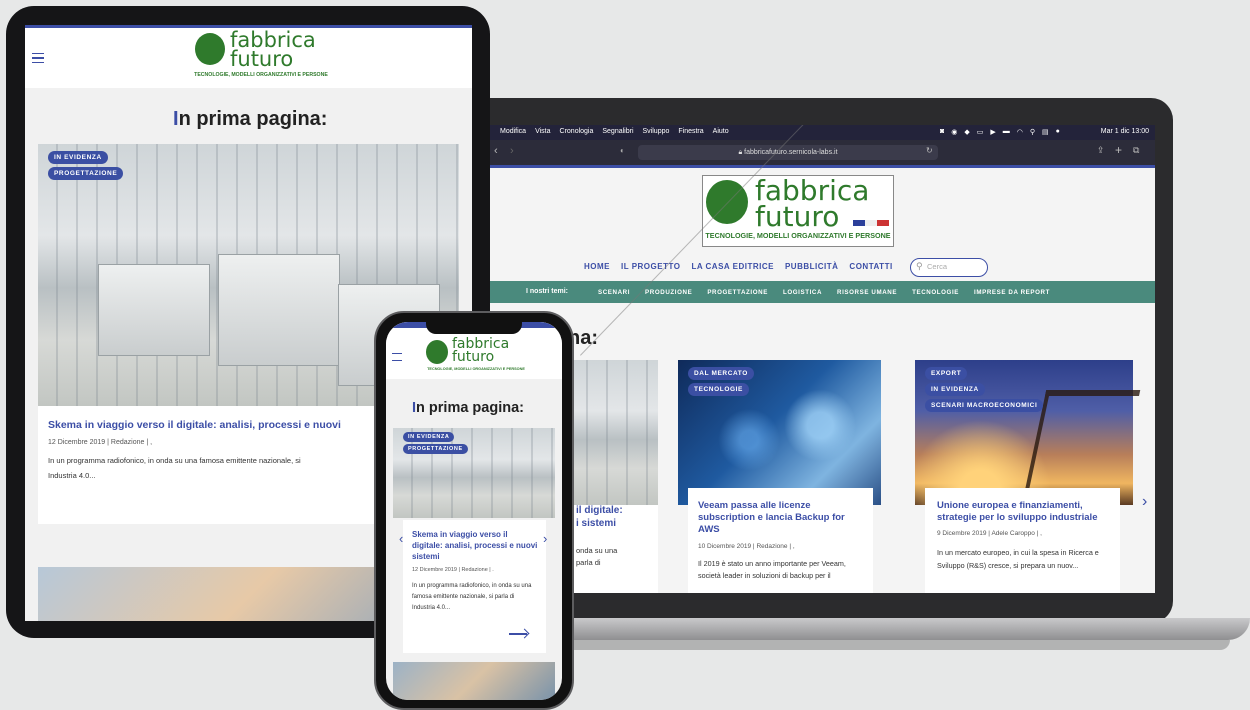 The height and width of the screenshot is (710, 1250). I want to click on battery-icon: ▬, so click(1006, 132).